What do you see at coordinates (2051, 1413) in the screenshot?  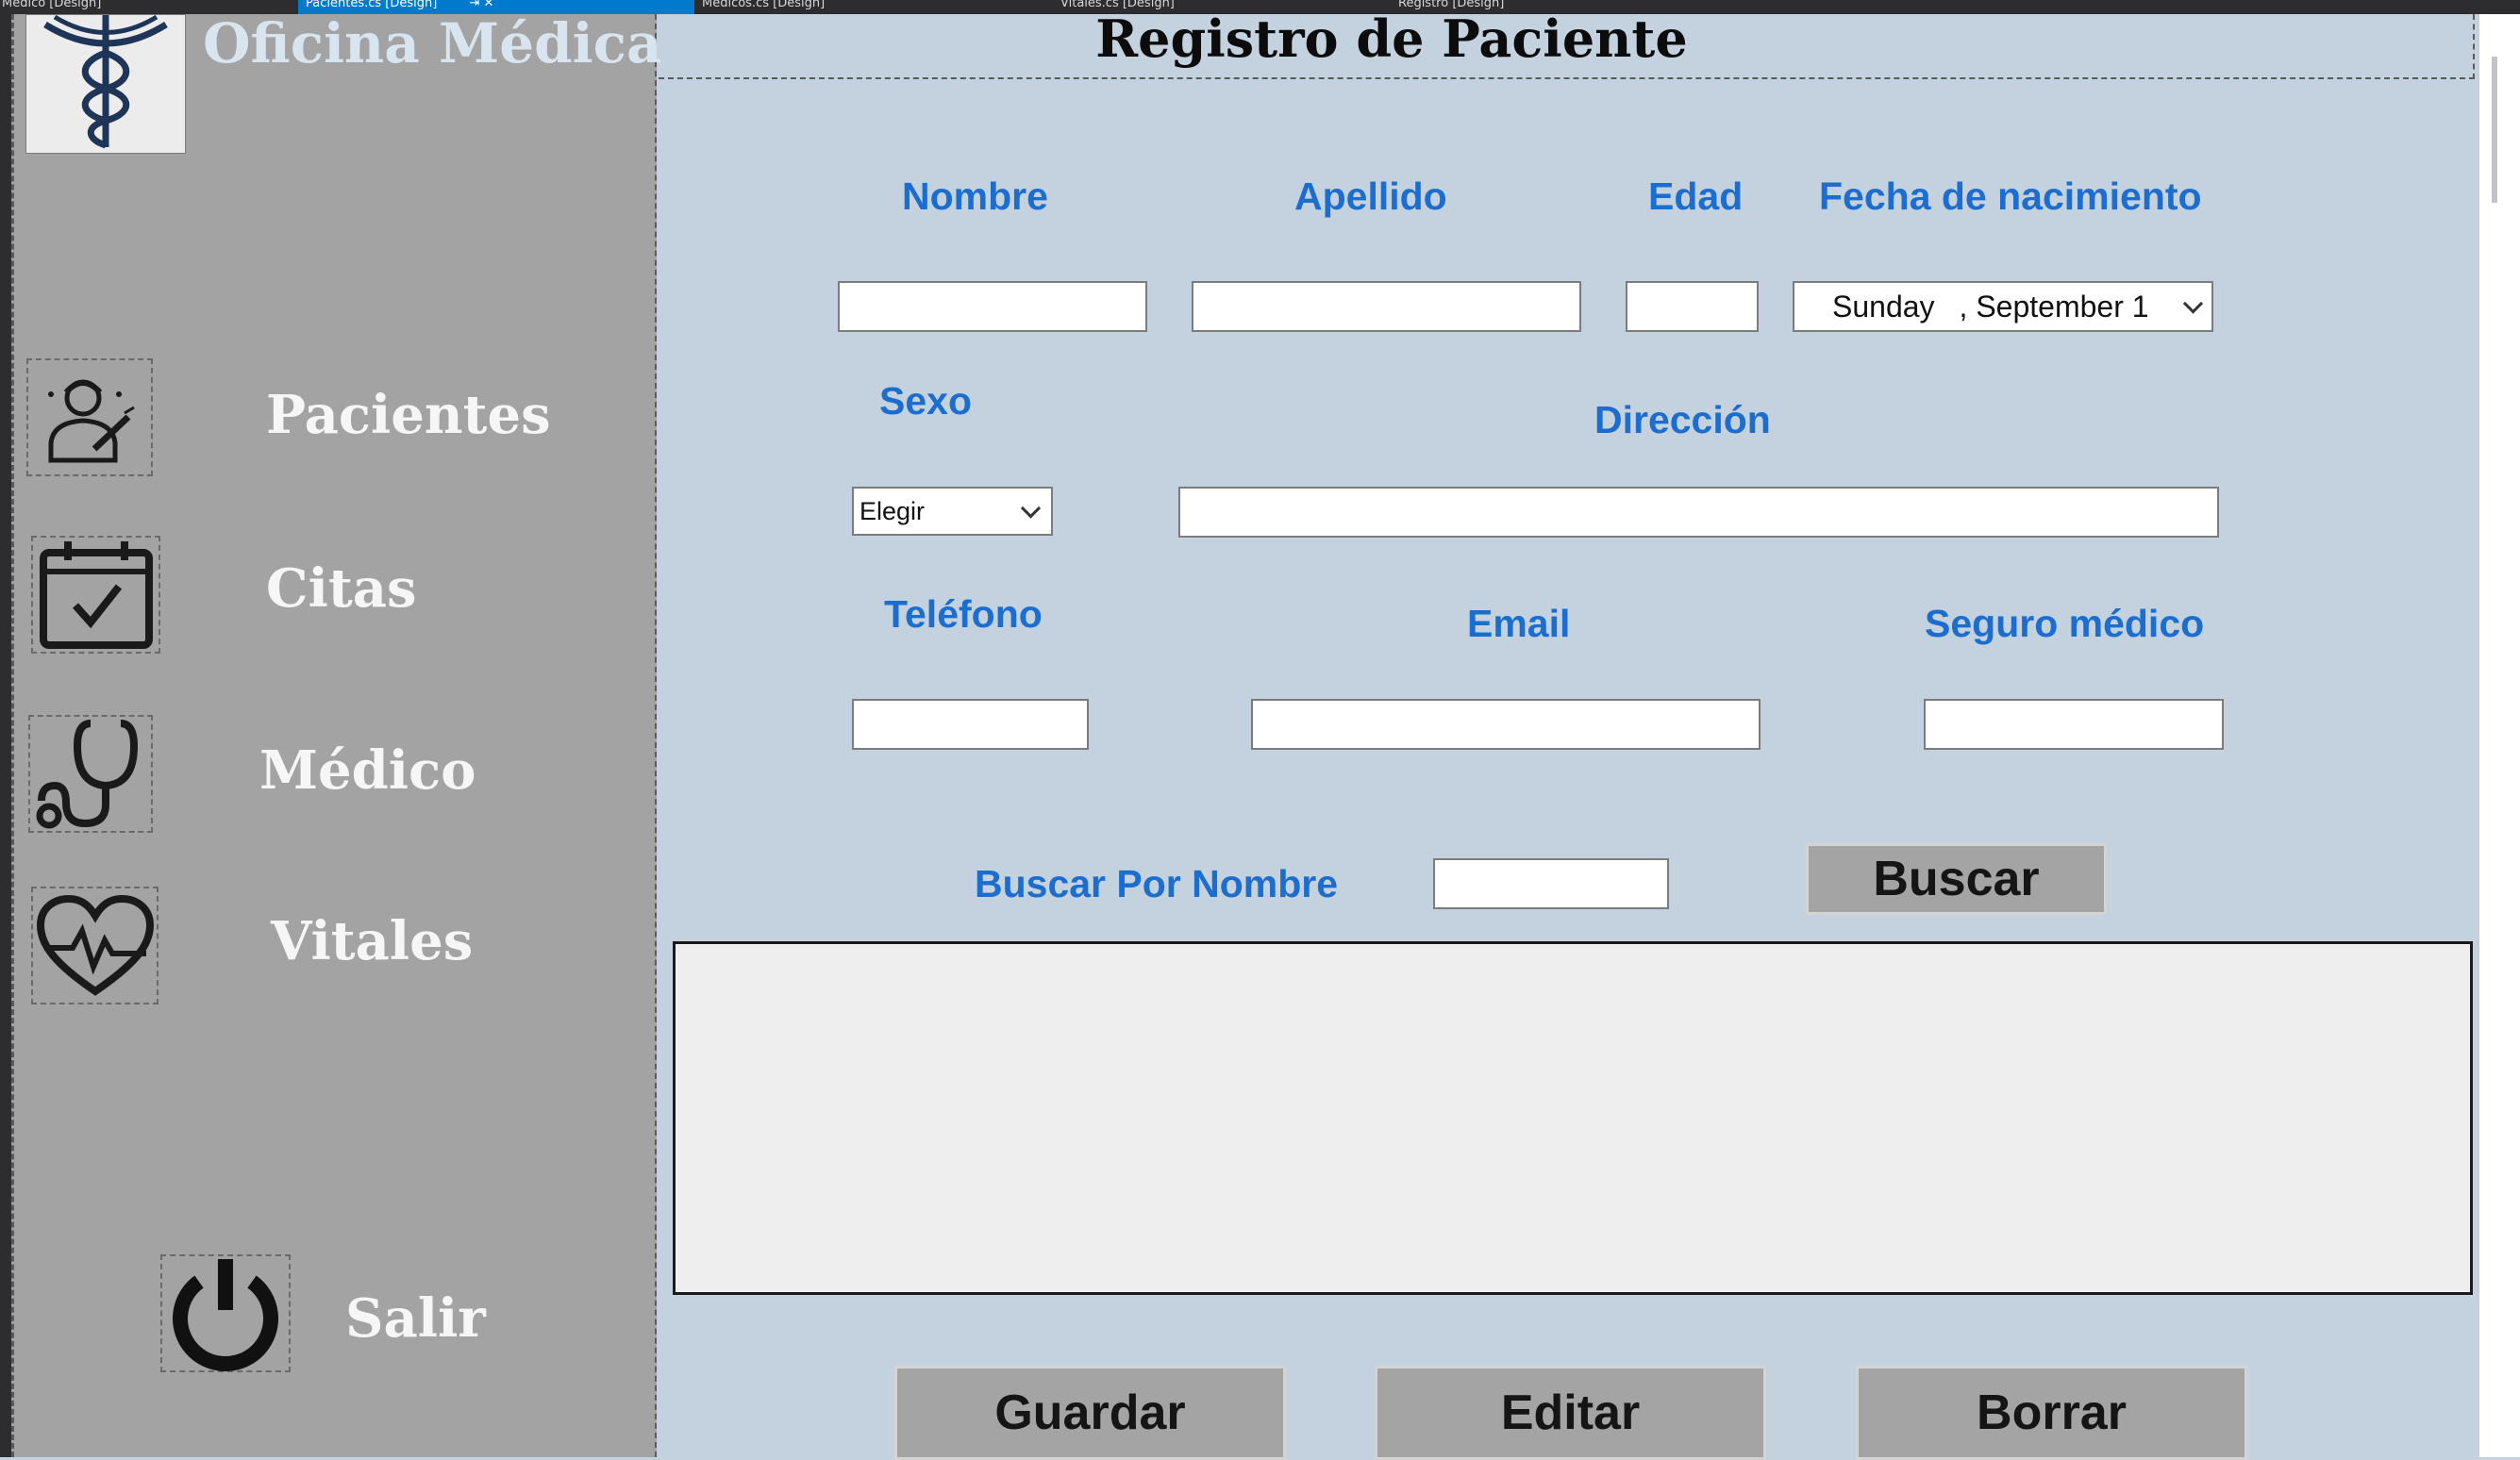 I see `borrar-button: Borrar` at bounding box center [2051, 1413].